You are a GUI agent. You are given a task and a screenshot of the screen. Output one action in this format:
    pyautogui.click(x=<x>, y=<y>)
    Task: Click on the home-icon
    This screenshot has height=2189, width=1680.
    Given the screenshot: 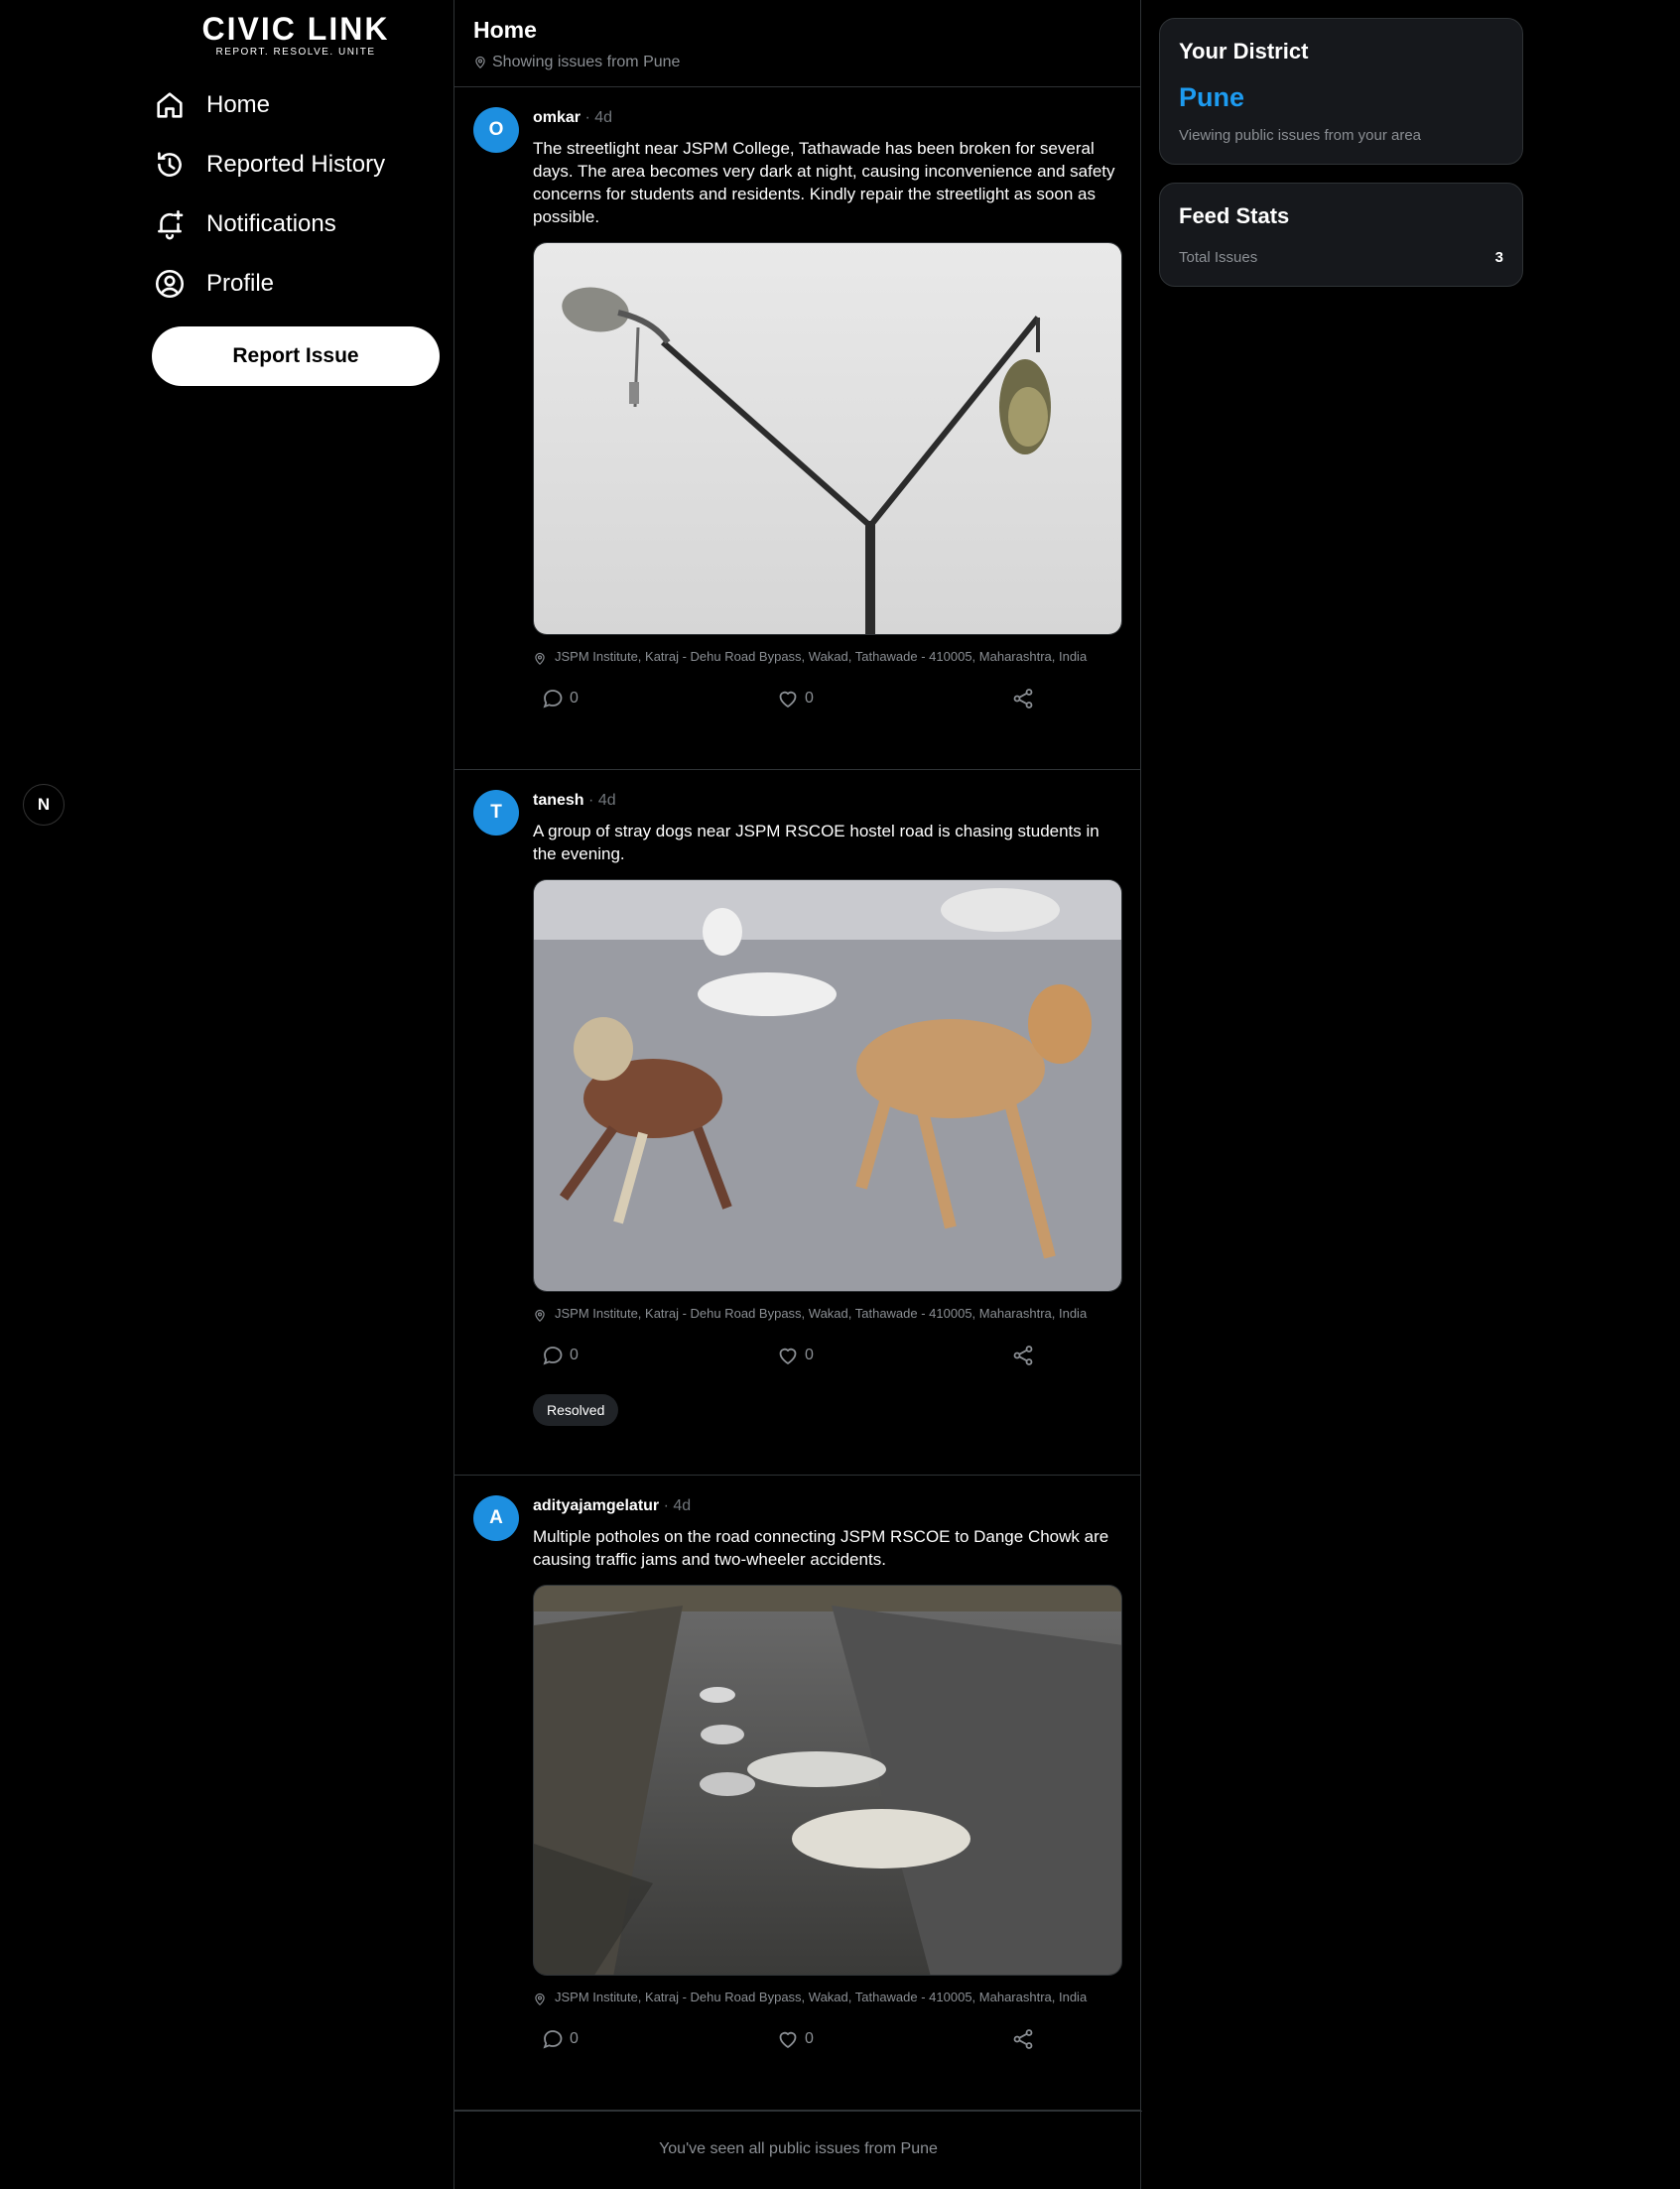 What is the action you would take?
    pyautogui.click(x=170, y=105)
    